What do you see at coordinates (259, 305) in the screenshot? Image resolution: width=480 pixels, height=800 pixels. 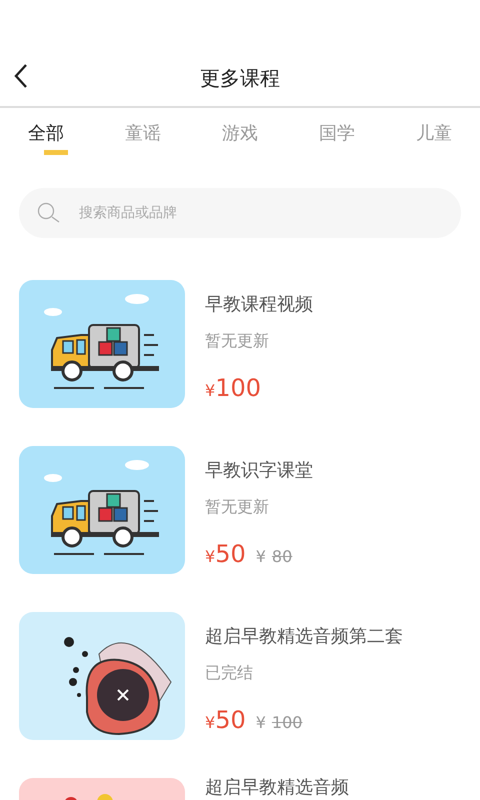 I see `course-title: 早教课程视频` at bounding box center [259, 305].